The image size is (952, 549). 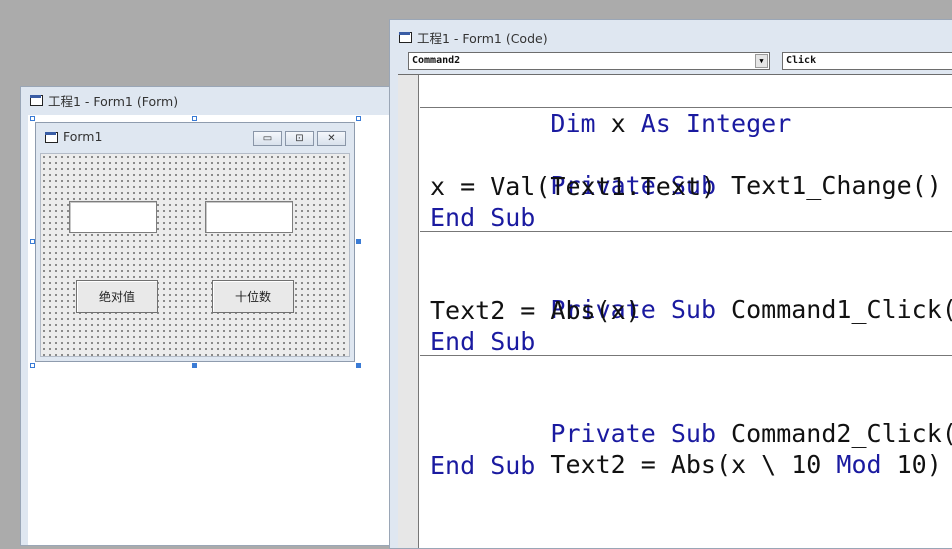 I want to click on procedure-name: Text1_Change(), so click(x=829, y=185).